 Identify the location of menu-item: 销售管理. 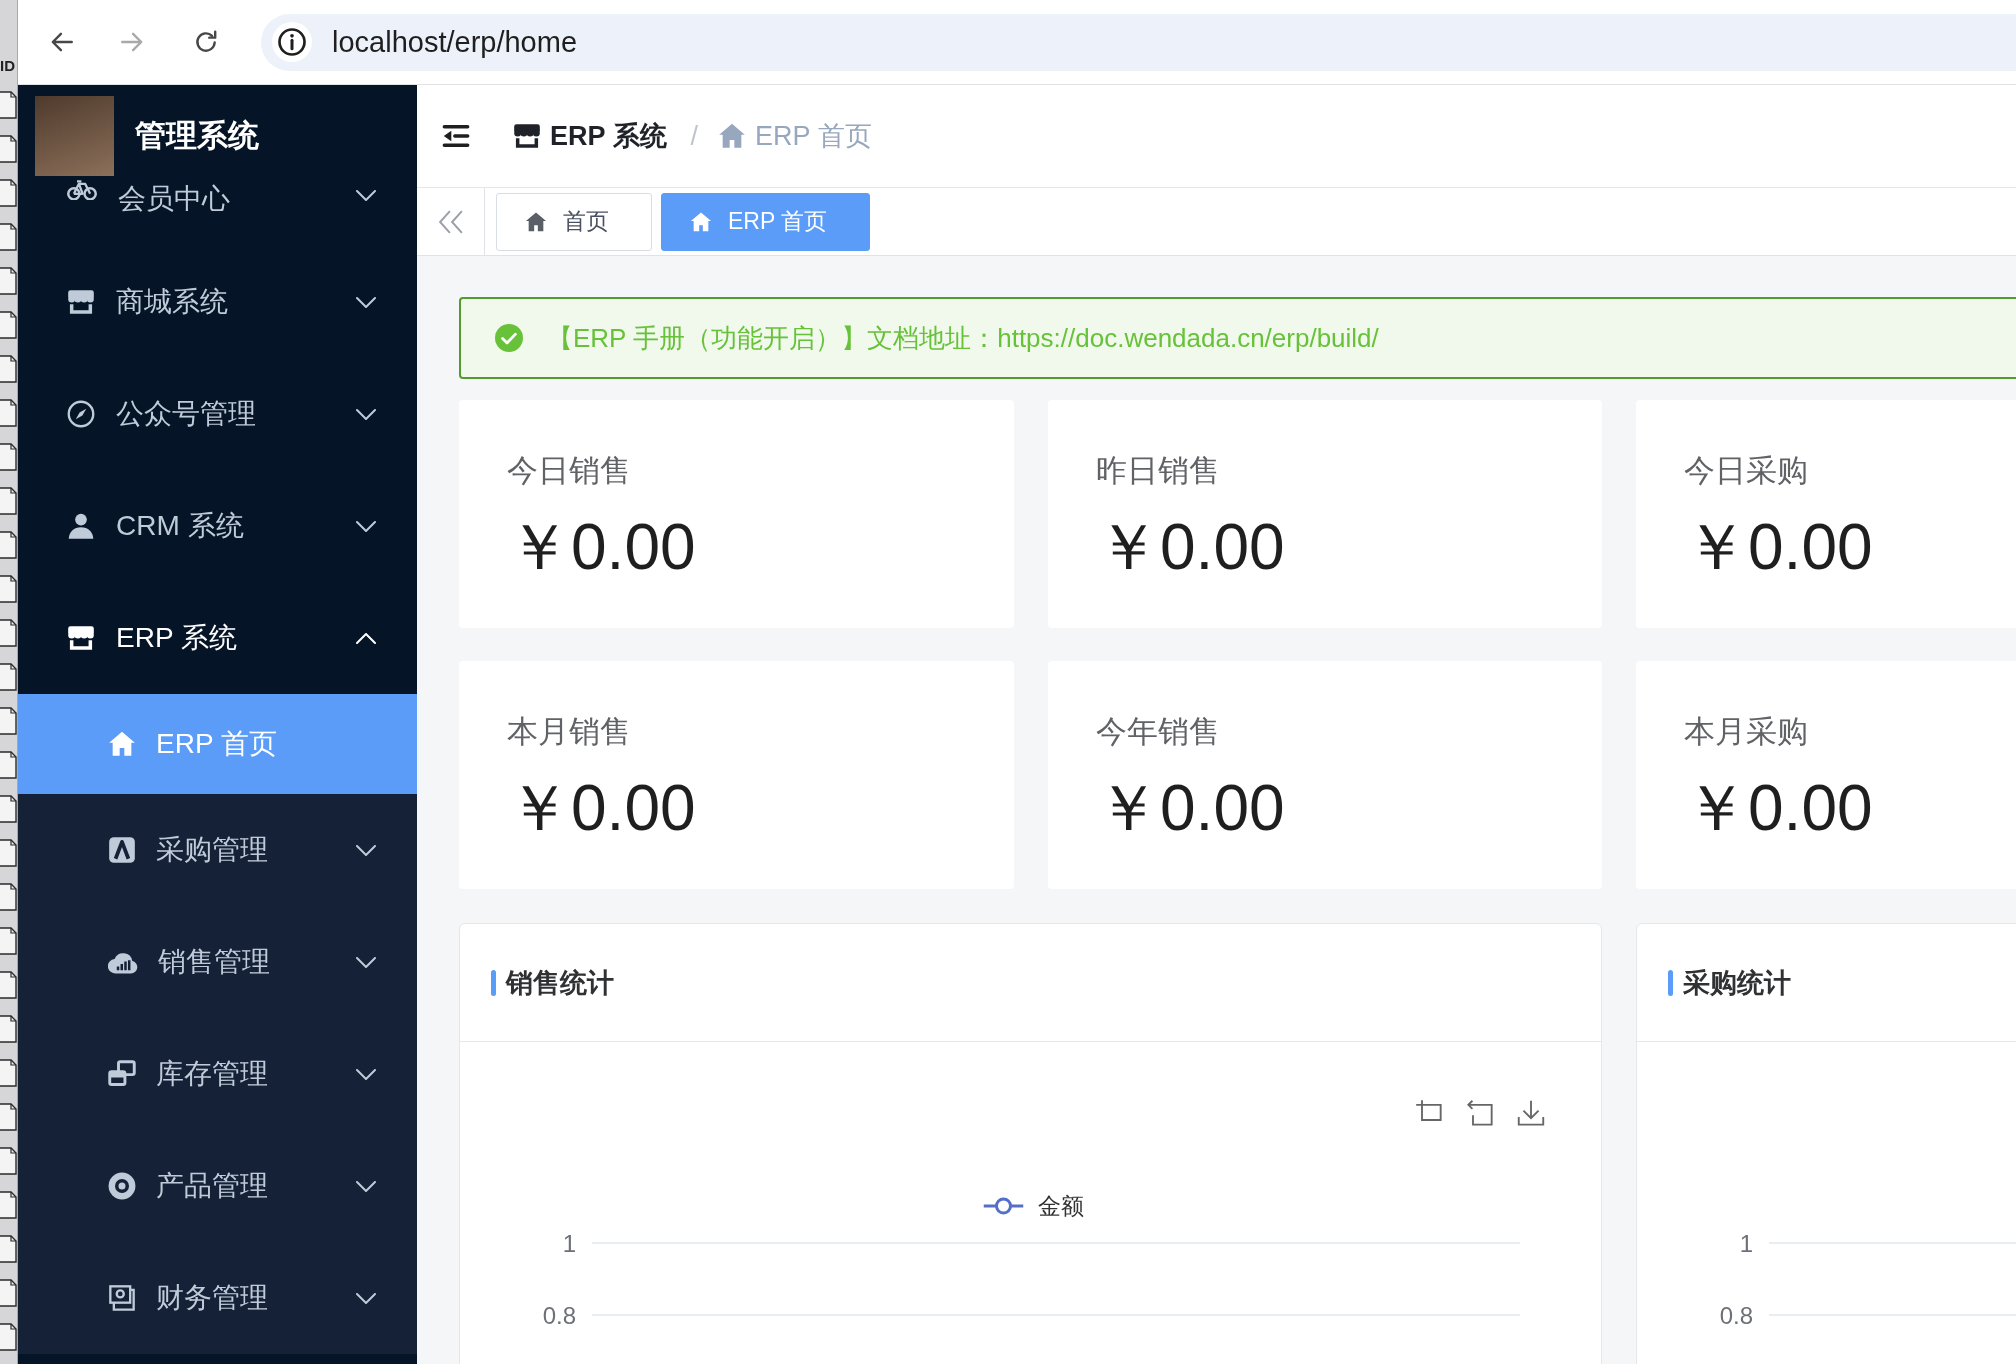
(217, 962).